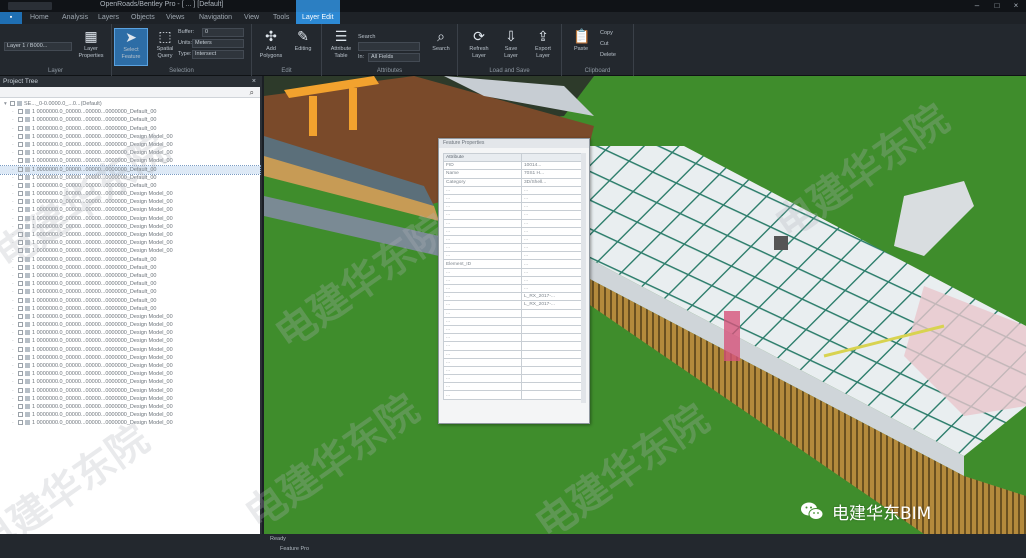 The width and height of the screenshot is (1026, 558). Describe the element at coordinates (75, 18) in the screenshot. I see `tab-analysis: Analysis` at that location.